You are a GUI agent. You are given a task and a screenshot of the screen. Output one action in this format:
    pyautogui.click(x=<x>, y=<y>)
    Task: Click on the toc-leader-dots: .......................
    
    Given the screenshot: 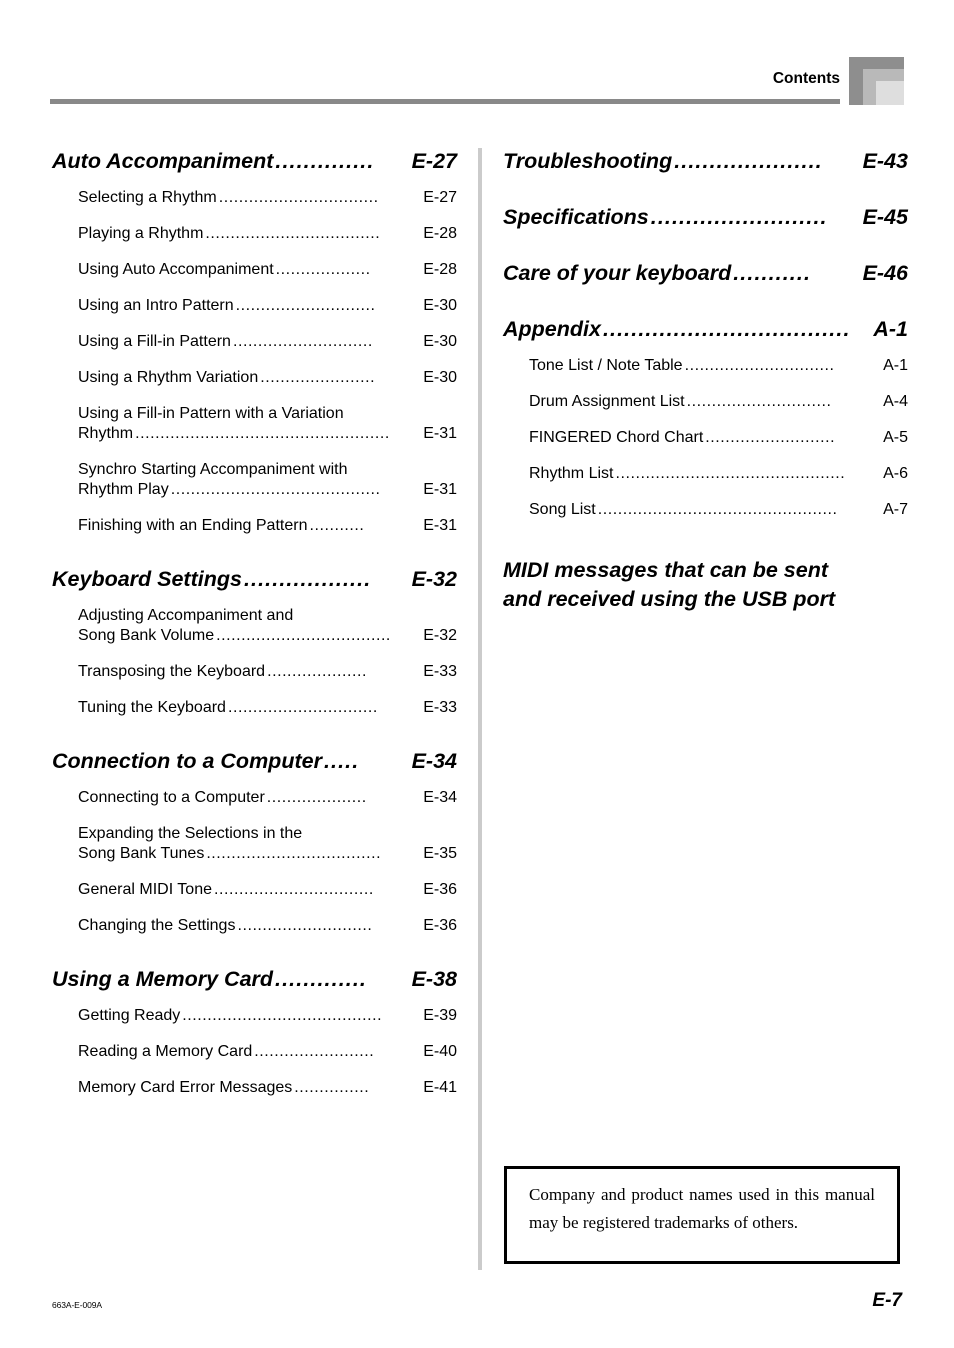 What is the action you would take?
    pyautogui.click(x=318, y=377)
    